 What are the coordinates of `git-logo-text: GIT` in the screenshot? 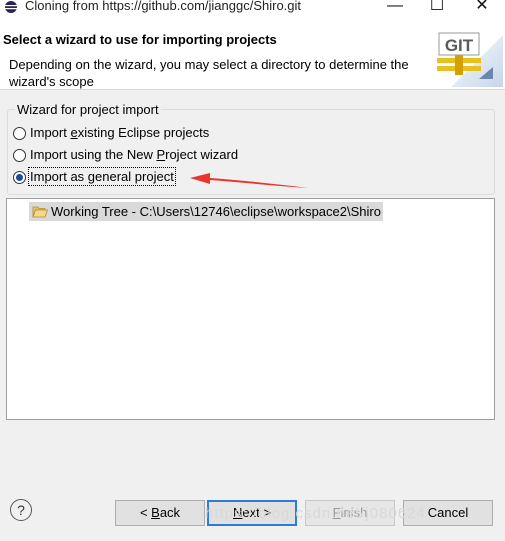 It's located at (459, 45).